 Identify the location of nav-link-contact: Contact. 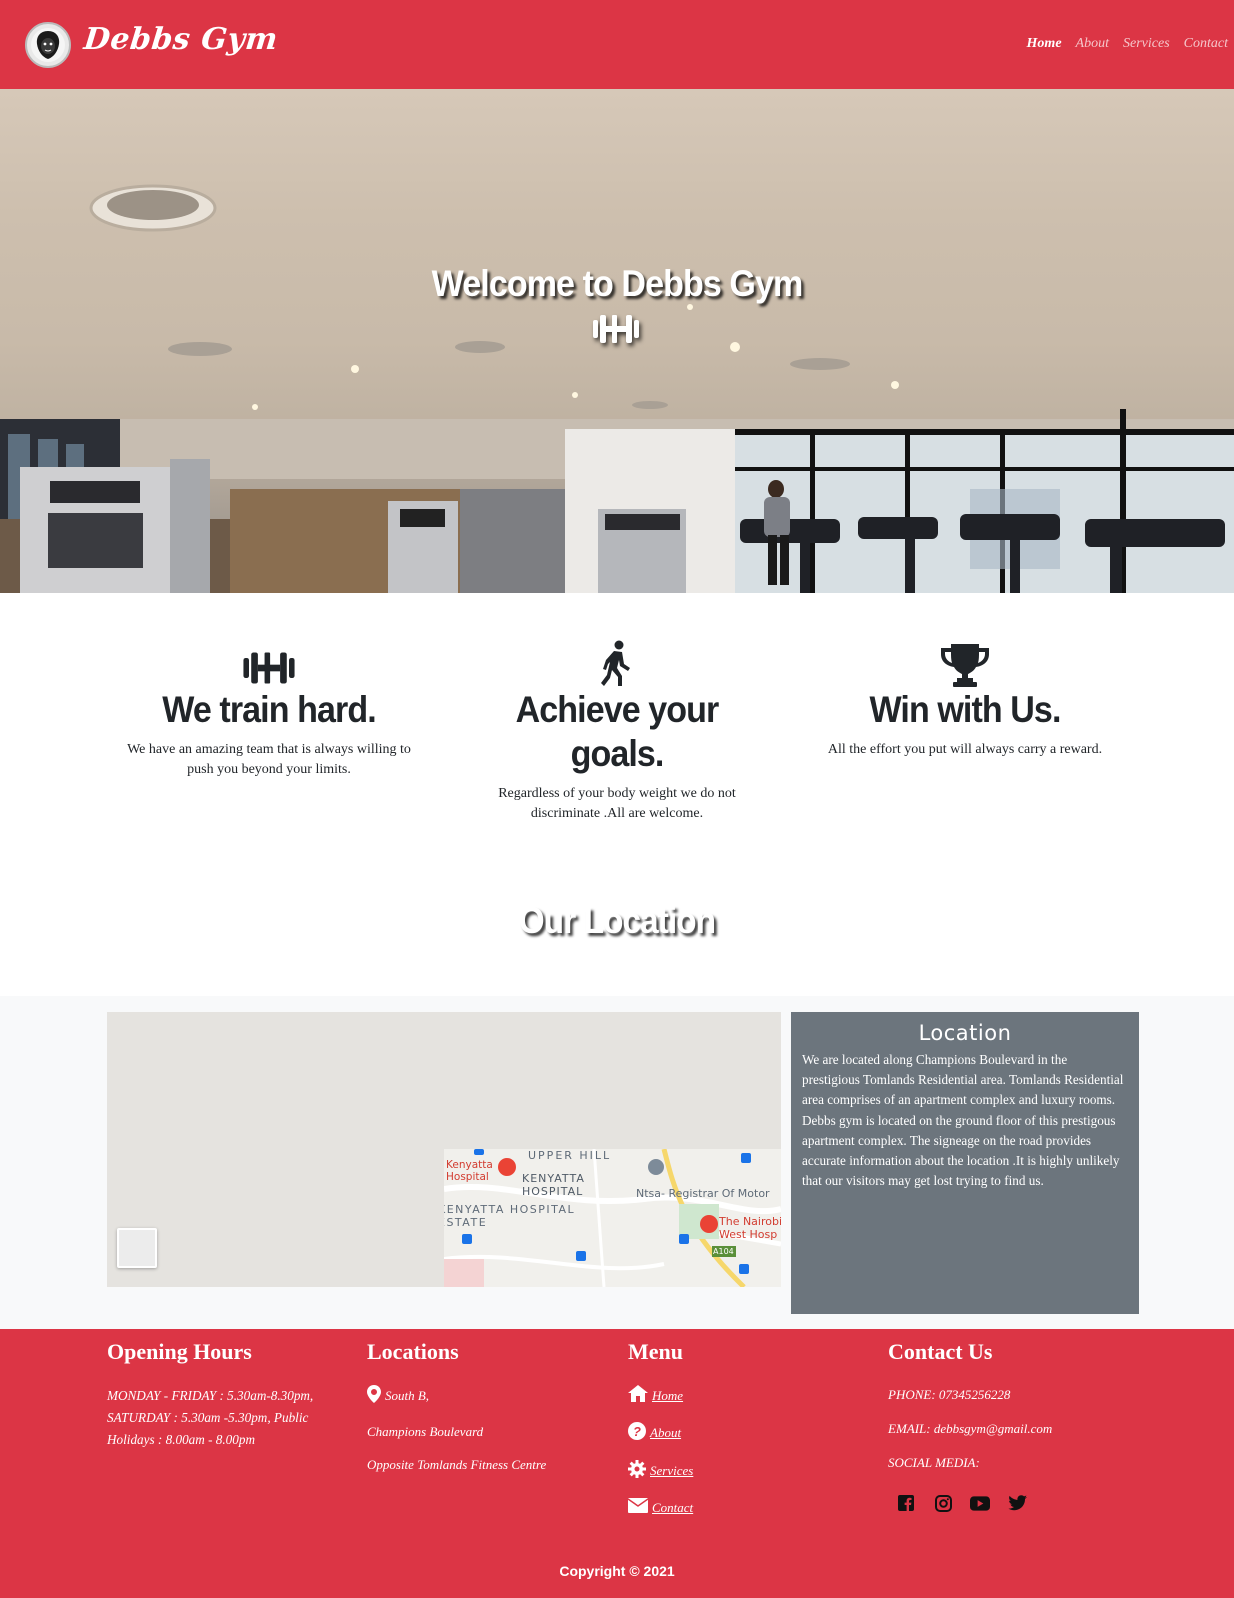
(1206, 44).